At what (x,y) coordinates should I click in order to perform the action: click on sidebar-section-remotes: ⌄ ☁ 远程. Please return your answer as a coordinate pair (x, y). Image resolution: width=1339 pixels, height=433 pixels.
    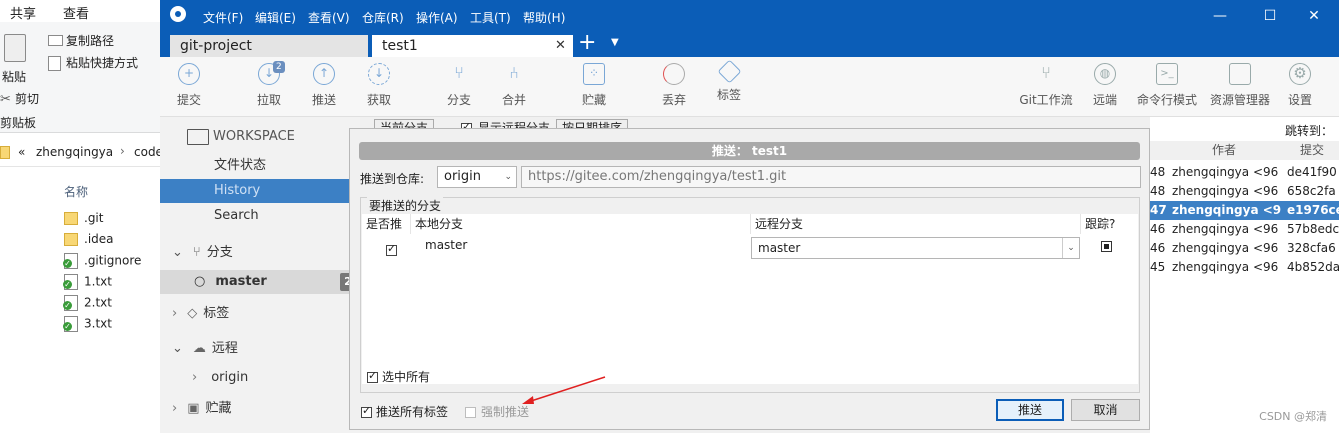
    Looking at the image, I should click on (260, 349).